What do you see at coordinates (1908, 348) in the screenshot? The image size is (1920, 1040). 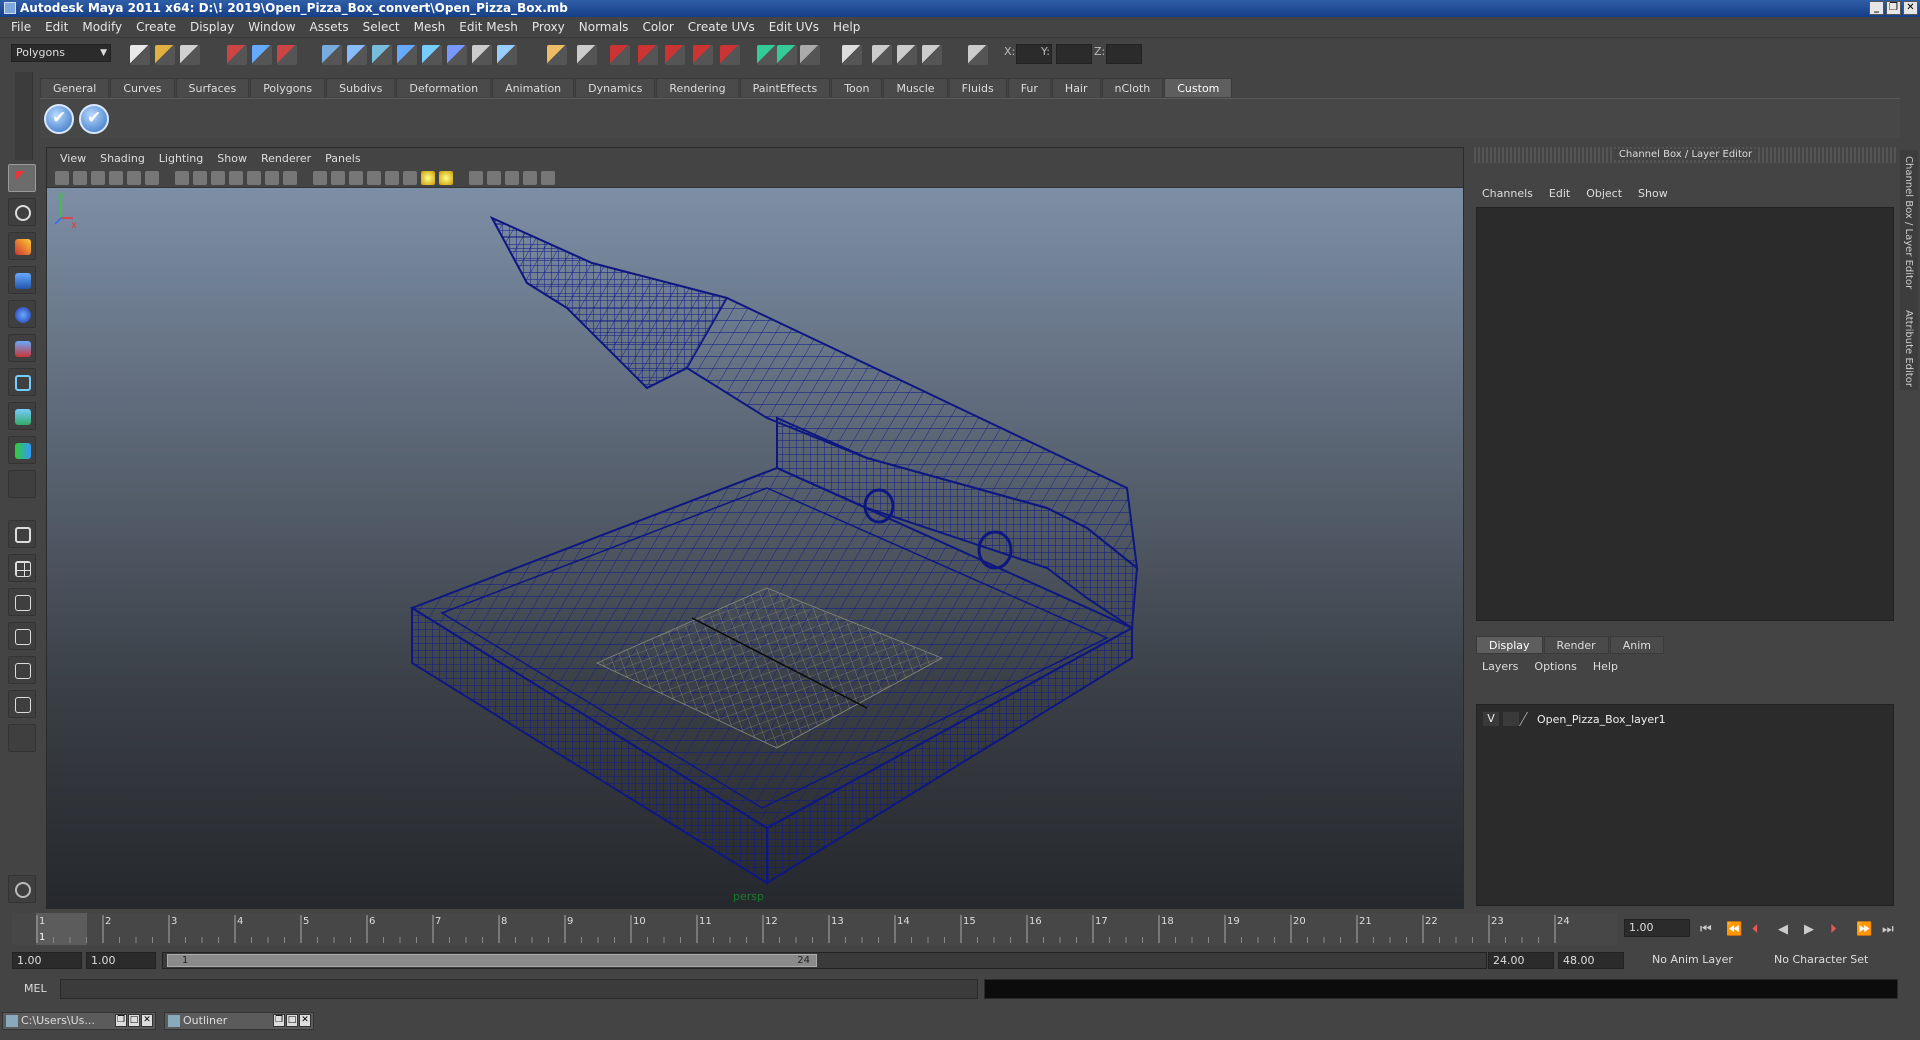 I see `side-tab-attribute-editor: Attribute Editor` at bounding box center [1908, 348].